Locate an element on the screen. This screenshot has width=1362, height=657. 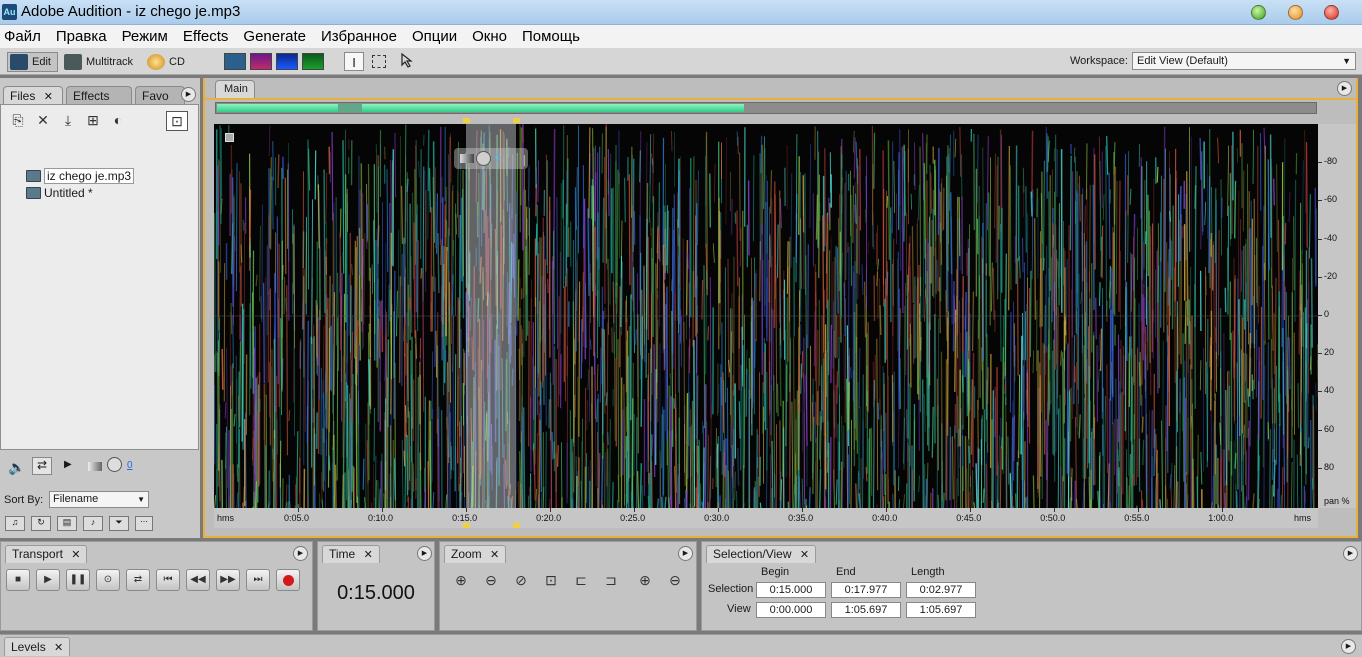
maximize-button is located at coordinates (1295, 12).